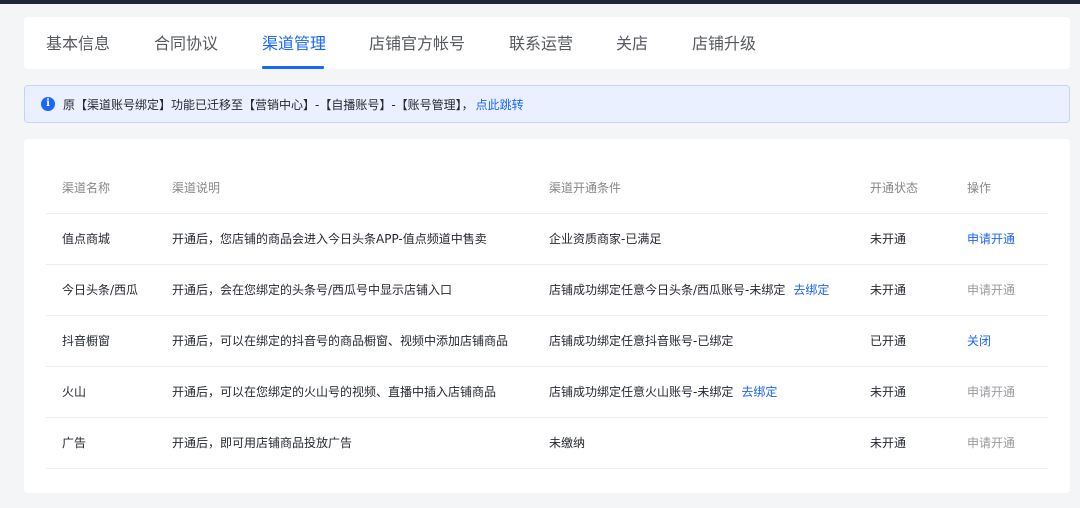 The height and width of the screenshot is (508, 1080). I want to click on channel-desc: 开通后，即可用店铺商品投放广告, so click(262, 443).